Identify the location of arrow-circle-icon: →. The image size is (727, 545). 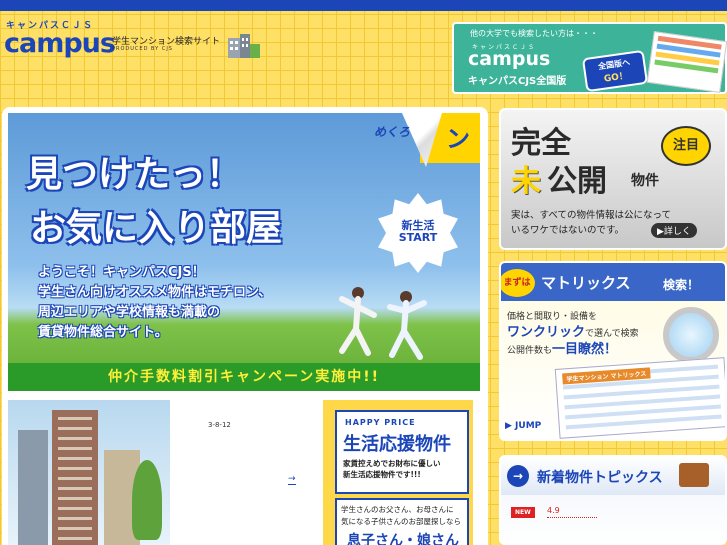
(518, 476).